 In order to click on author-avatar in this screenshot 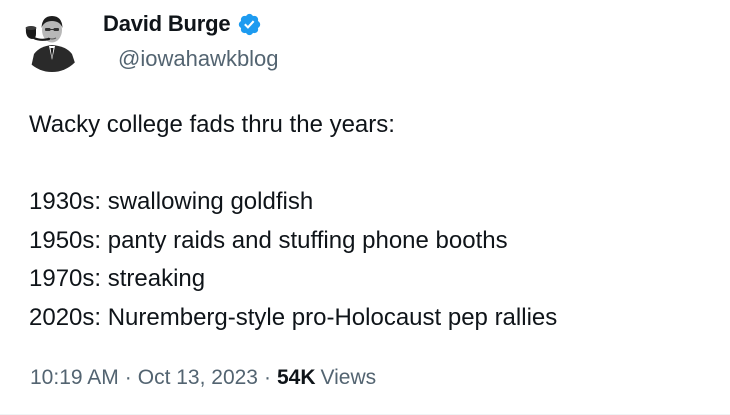, I will do `click(52, 40)`.